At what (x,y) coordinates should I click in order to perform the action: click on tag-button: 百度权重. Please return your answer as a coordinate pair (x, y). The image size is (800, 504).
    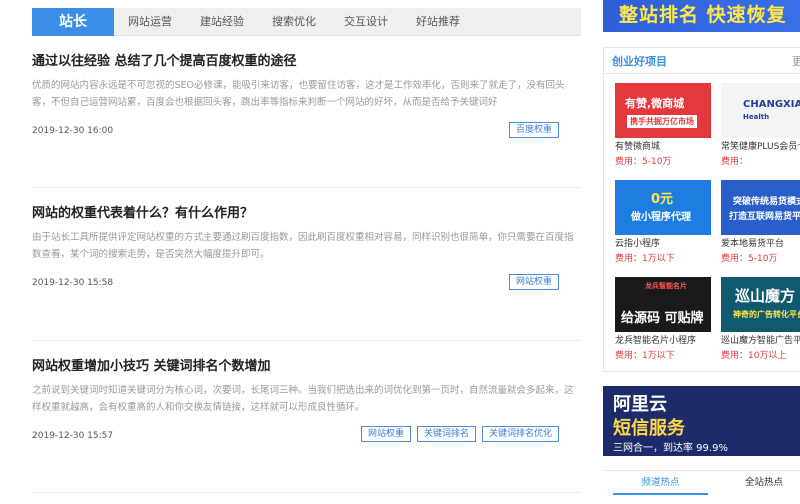
    Looking at the image, I should click on (533, 130).